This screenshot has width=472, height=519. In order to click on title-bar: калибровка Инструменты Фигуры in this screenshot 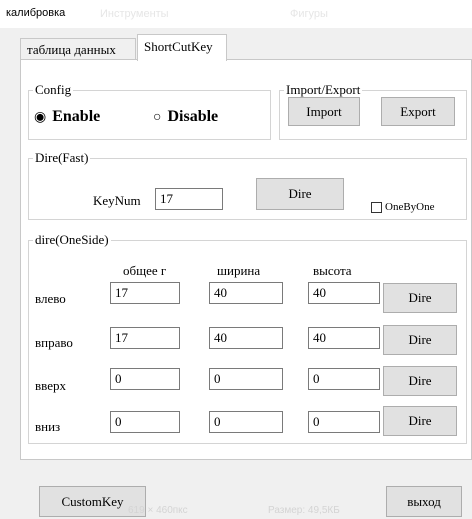, I will do `click(236, 14)`.